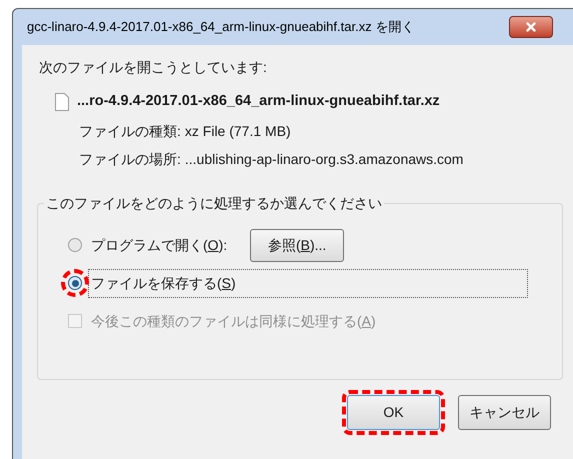  What do you see at coordinates (324, 159) in the screenshot?
I see `detail-value: ...ublishing-ap-linaro-org.s3.amazonaws.com` at bounding box center [324, 159].